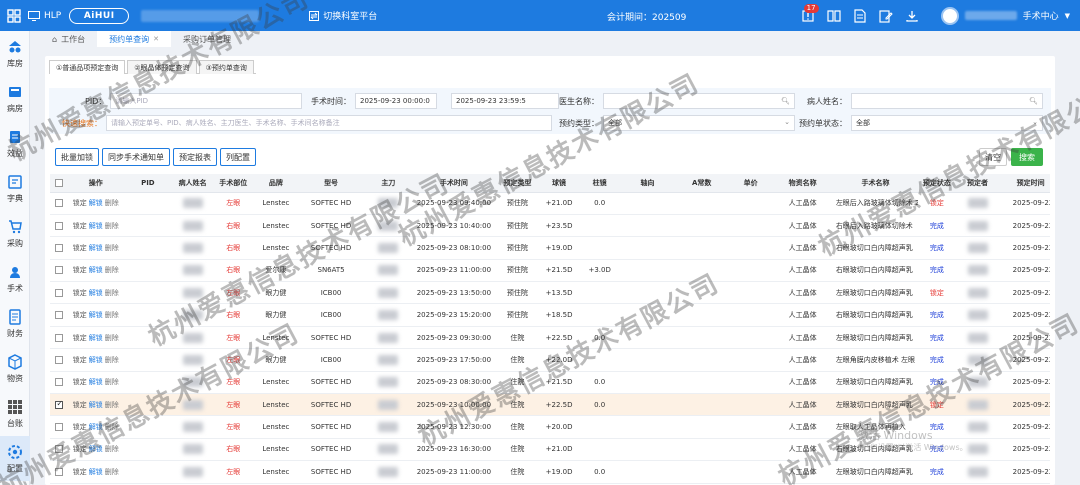 The image size is (1080, 485). I want to click on download-icon, so click(912, 15).